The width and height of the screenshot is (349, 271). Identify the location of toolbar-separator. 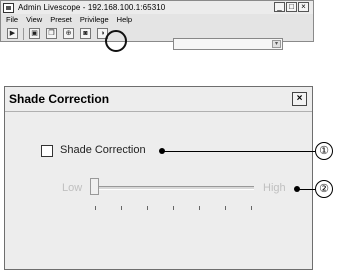
(23, 34).